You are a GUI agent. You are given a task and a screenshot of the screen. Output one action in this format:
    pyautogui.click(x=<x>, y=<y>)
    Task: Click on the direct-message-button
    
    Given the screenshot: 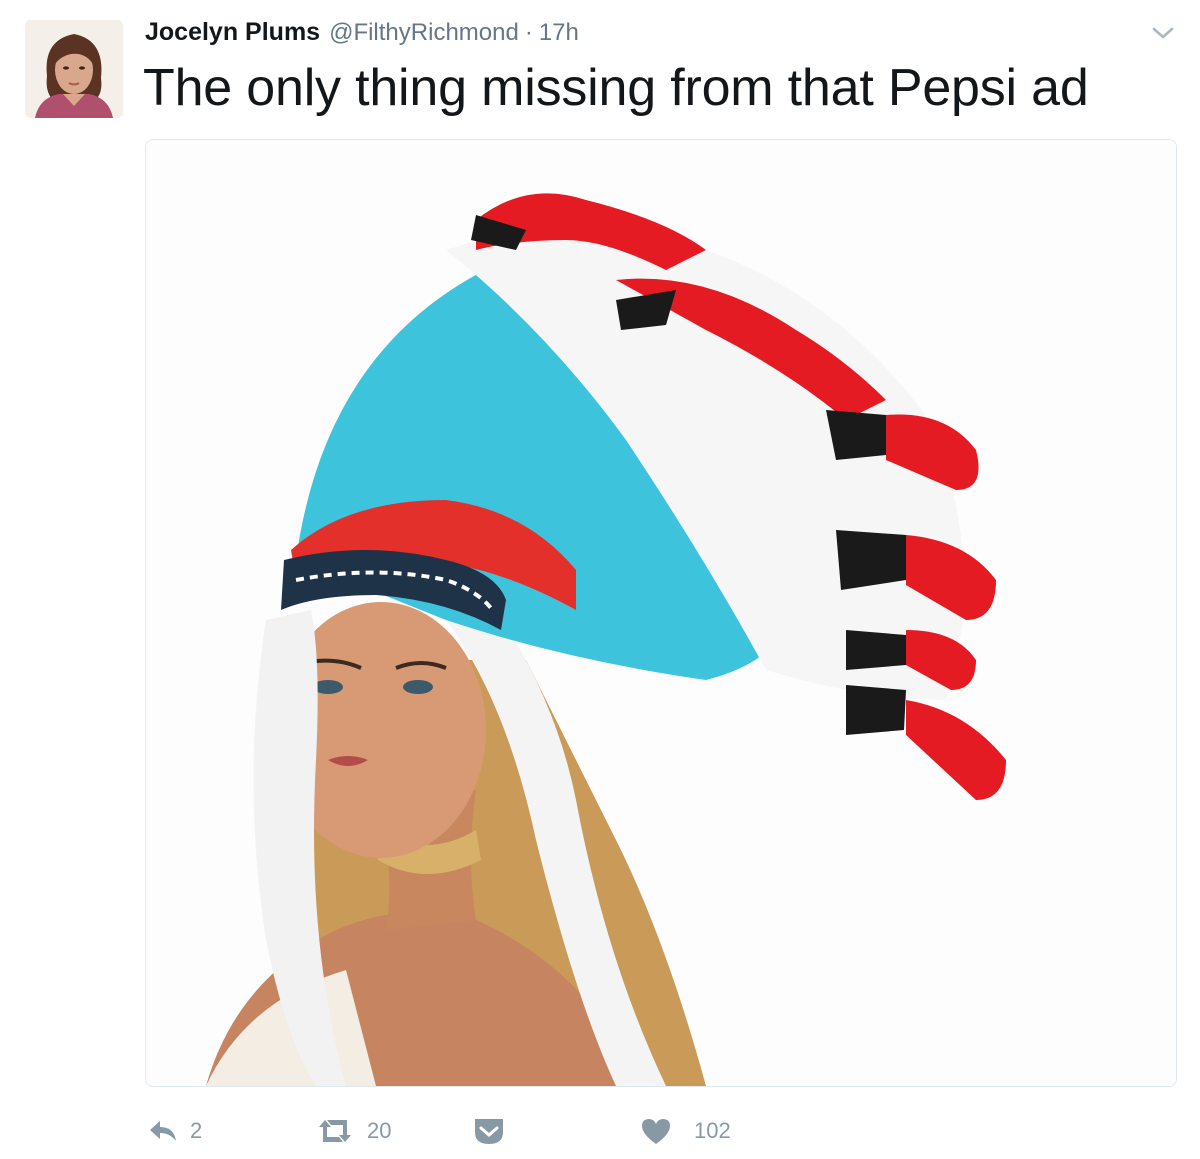 What is the action you would take?
    pyautogui.click(x=489, y=1131)
    